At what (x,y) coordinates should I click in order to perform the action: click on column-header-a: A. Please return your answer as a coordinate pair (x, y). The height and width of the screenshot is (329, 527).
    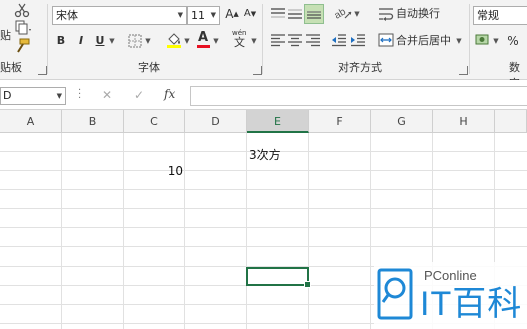
    Looking at the image, I should click on (31, 121).